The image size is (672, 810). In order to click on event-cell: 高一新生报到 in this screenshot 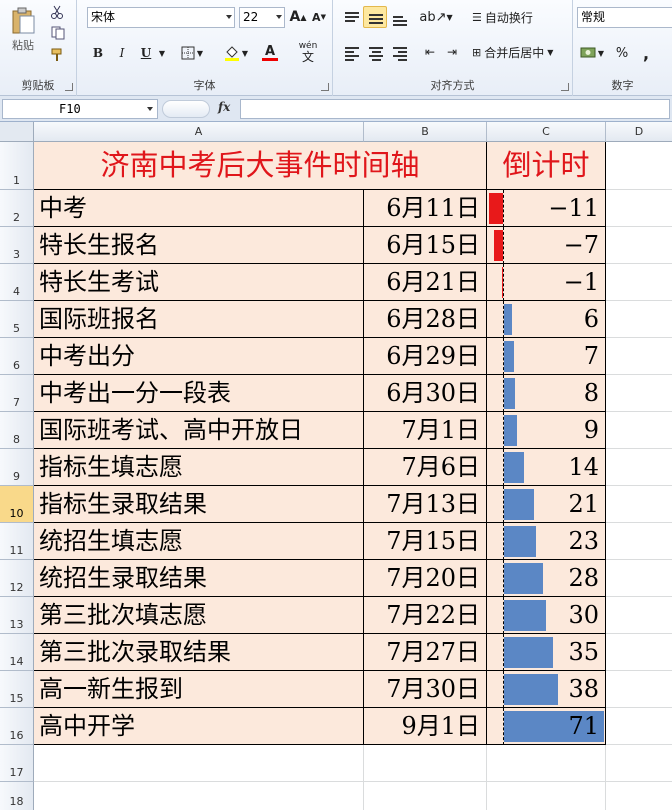, I will do `click(199, 689)`.